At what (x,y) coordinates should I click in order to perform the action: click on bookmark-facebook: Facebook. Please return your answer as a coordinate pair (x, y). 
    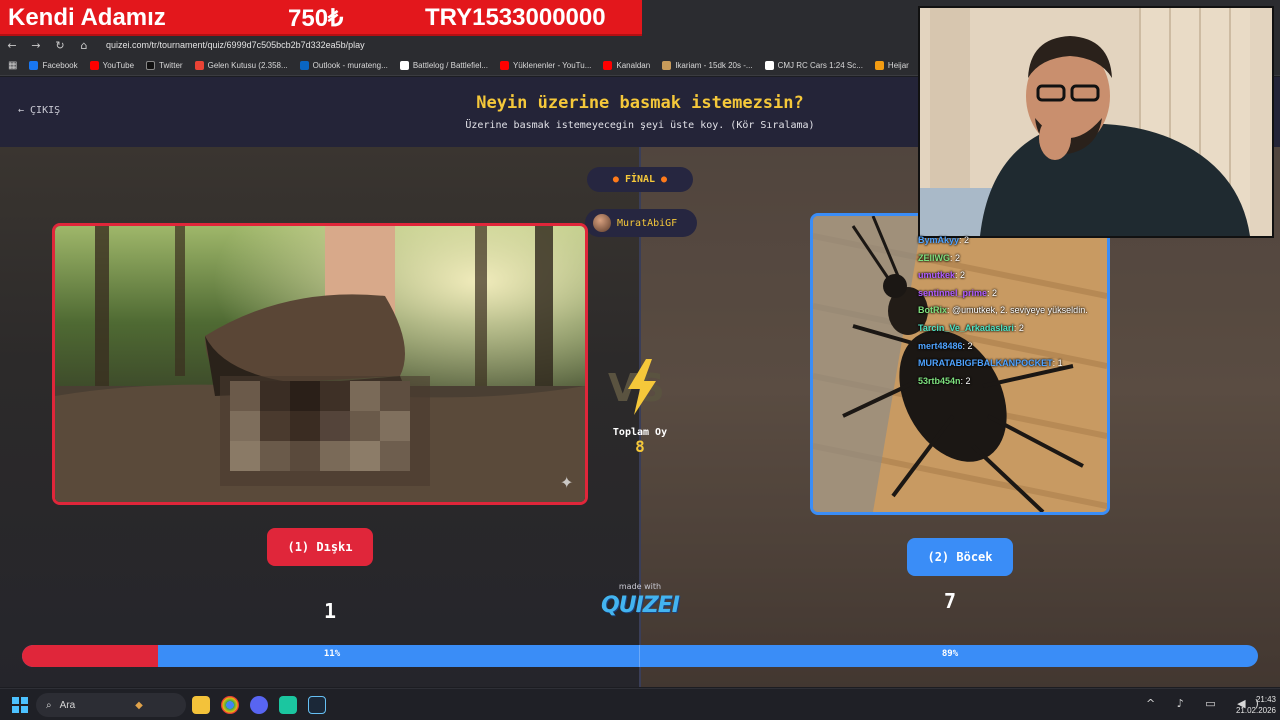
    Looking at the image, I should click on (53, 65).